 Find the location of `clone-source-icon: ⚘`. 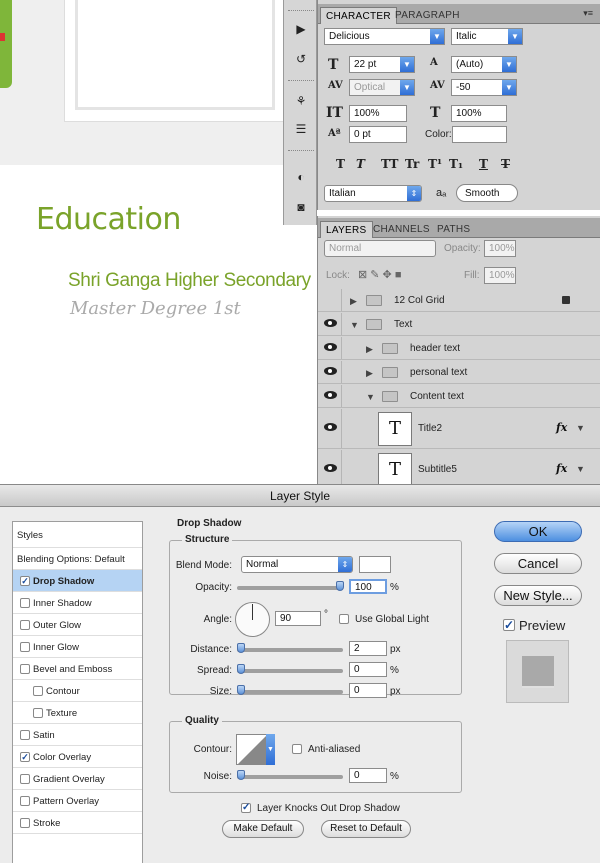

clone-source-icon: ⚘ is located at coordinates (301, 101).